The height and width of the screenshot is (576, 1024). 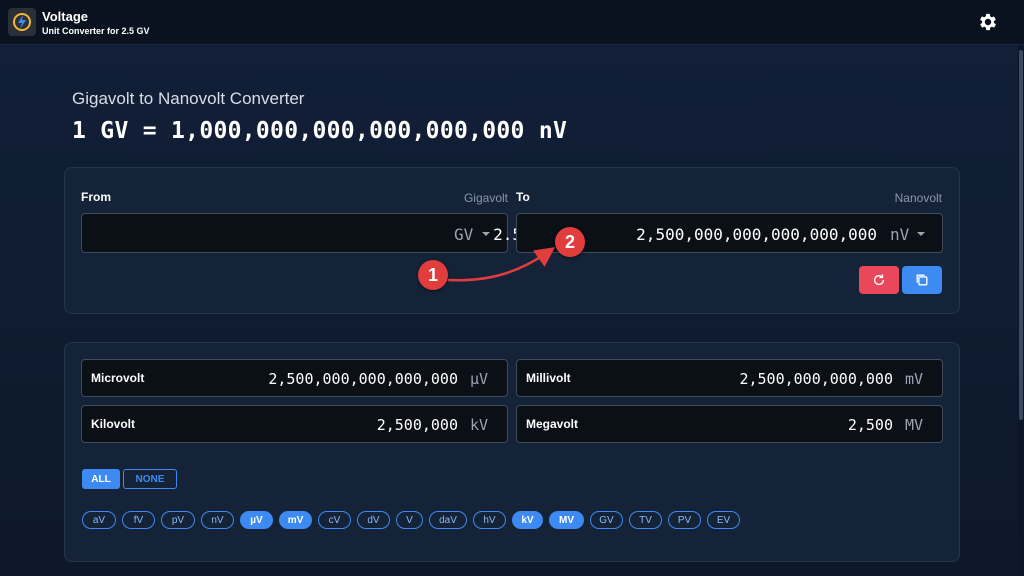 I want to click on result-unit: µV, so click(x=479, y=379).